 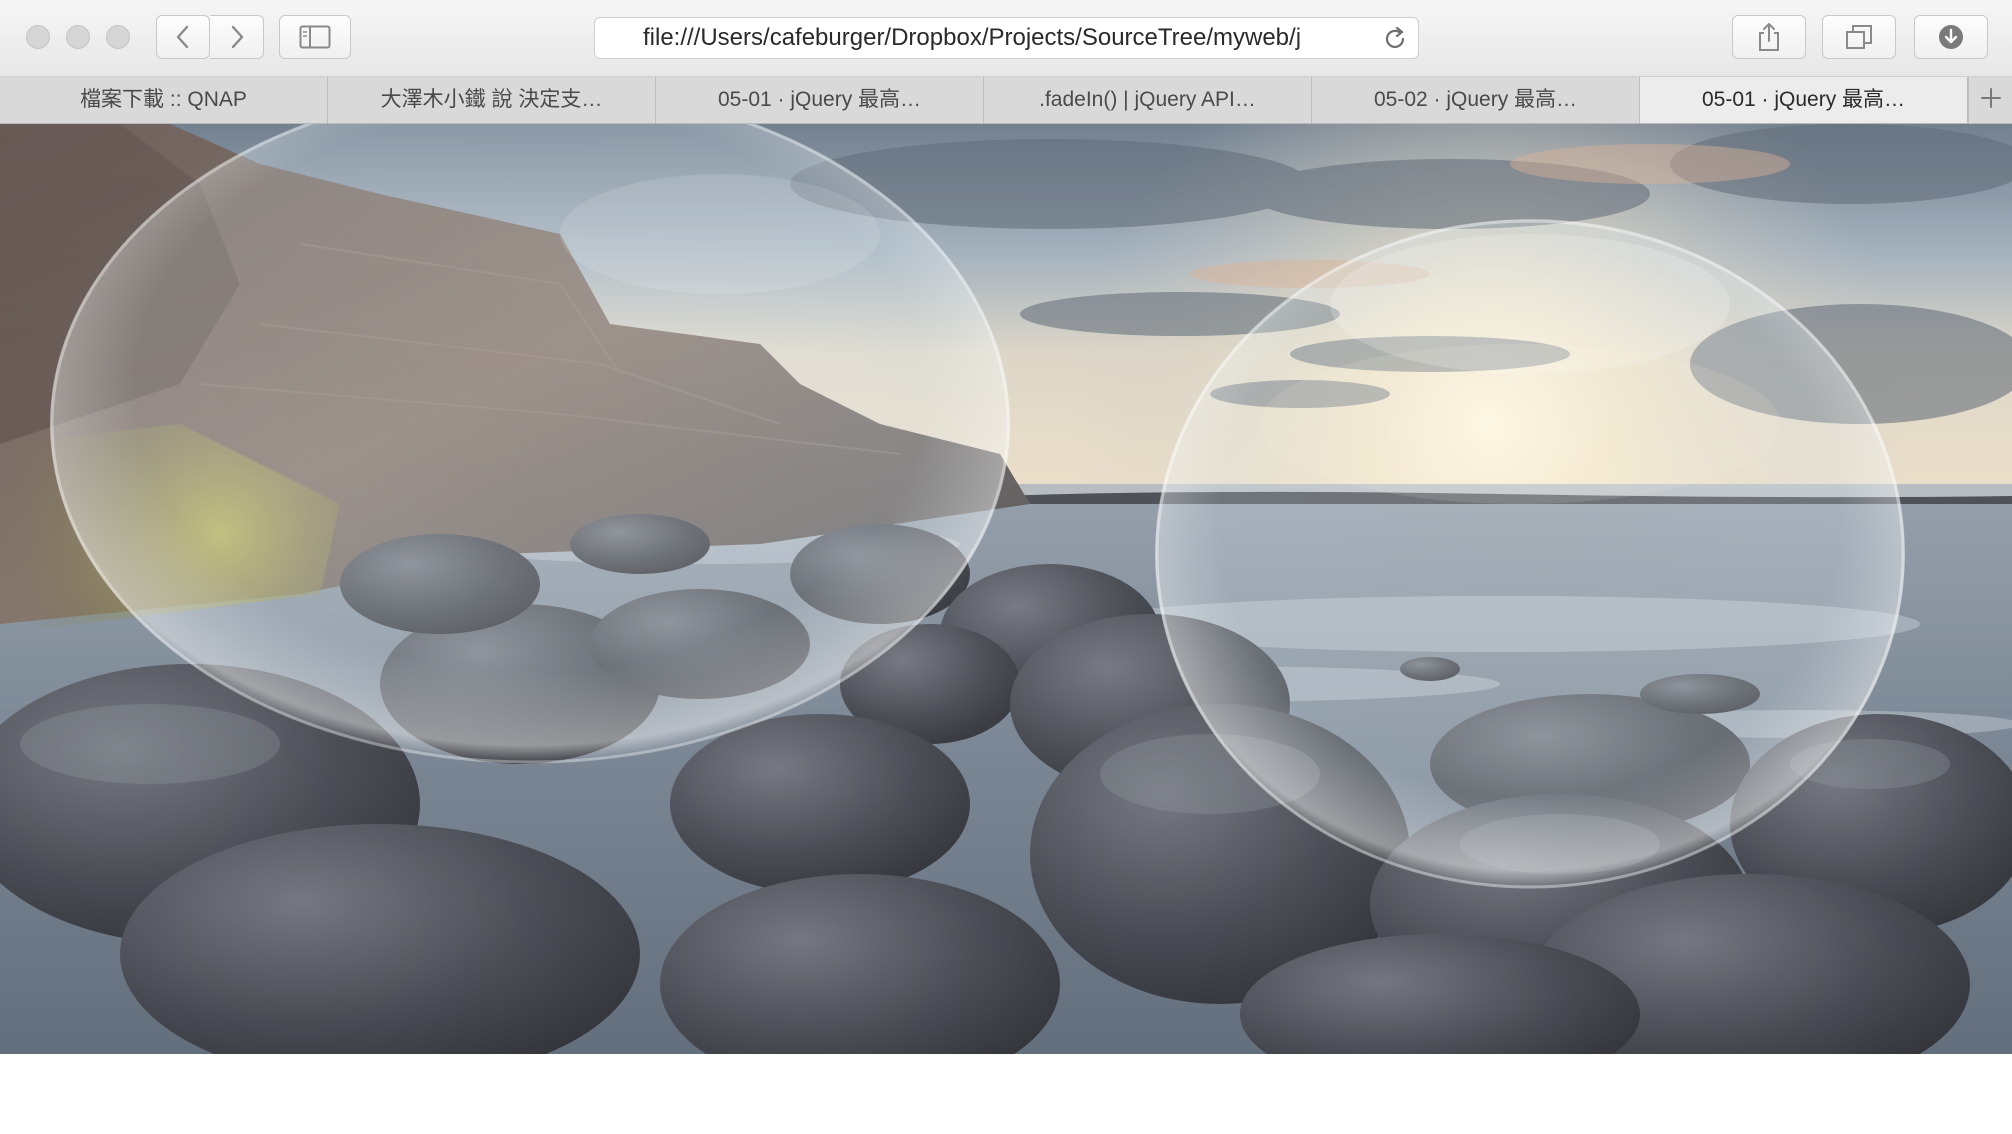 I want to click on tabs-overview-icon, so click(x=1859, y=37).